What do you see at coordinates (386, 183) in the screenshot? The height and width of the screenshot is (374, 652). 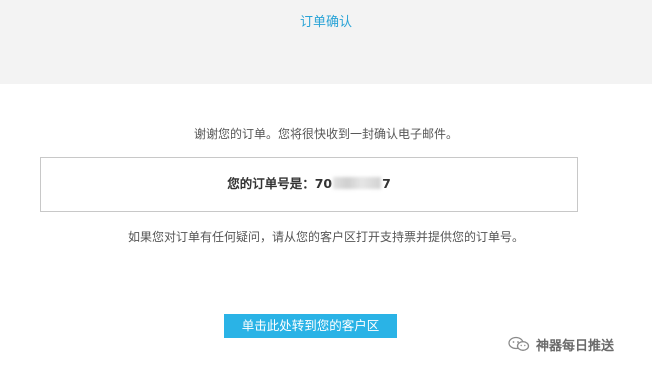 I see `order-number-suffix: 7` at bounding box center [386, 183].